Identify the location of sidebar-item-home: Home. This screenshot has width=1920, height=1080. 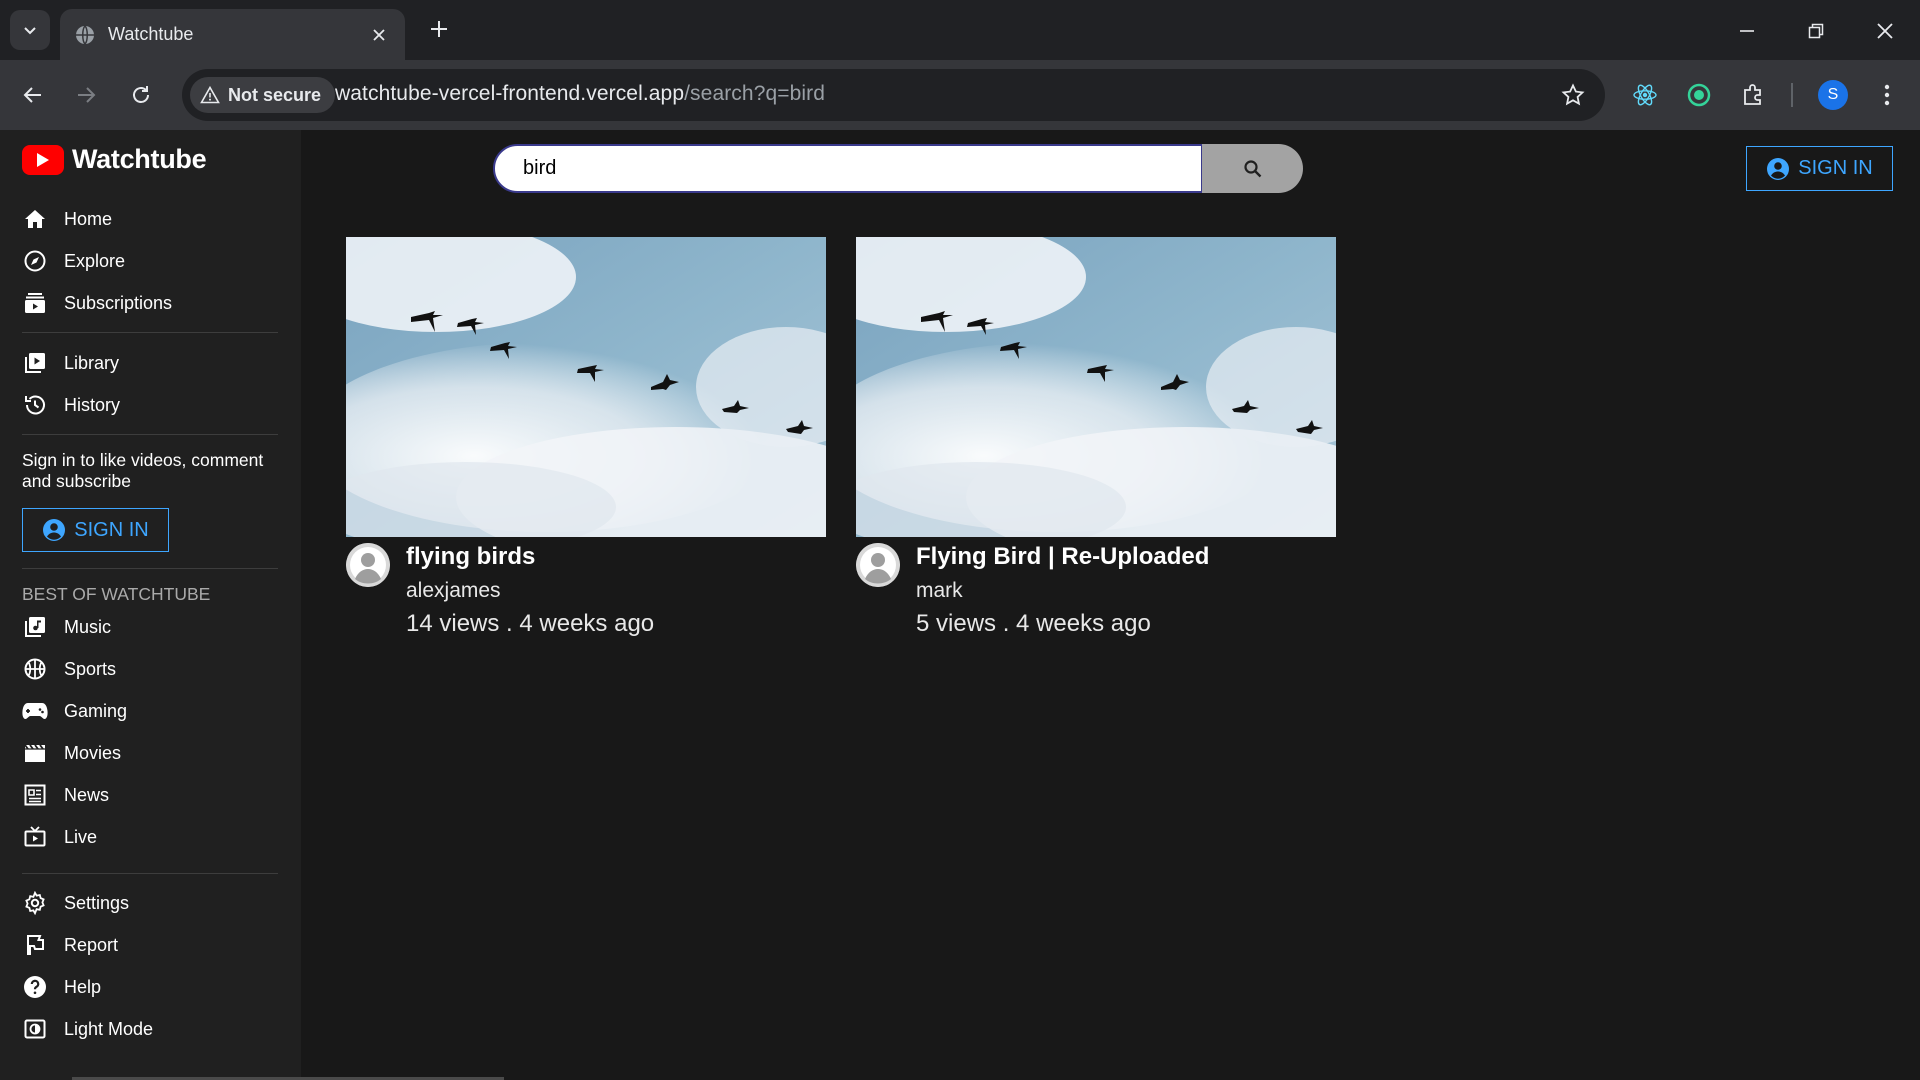
(67, 219).